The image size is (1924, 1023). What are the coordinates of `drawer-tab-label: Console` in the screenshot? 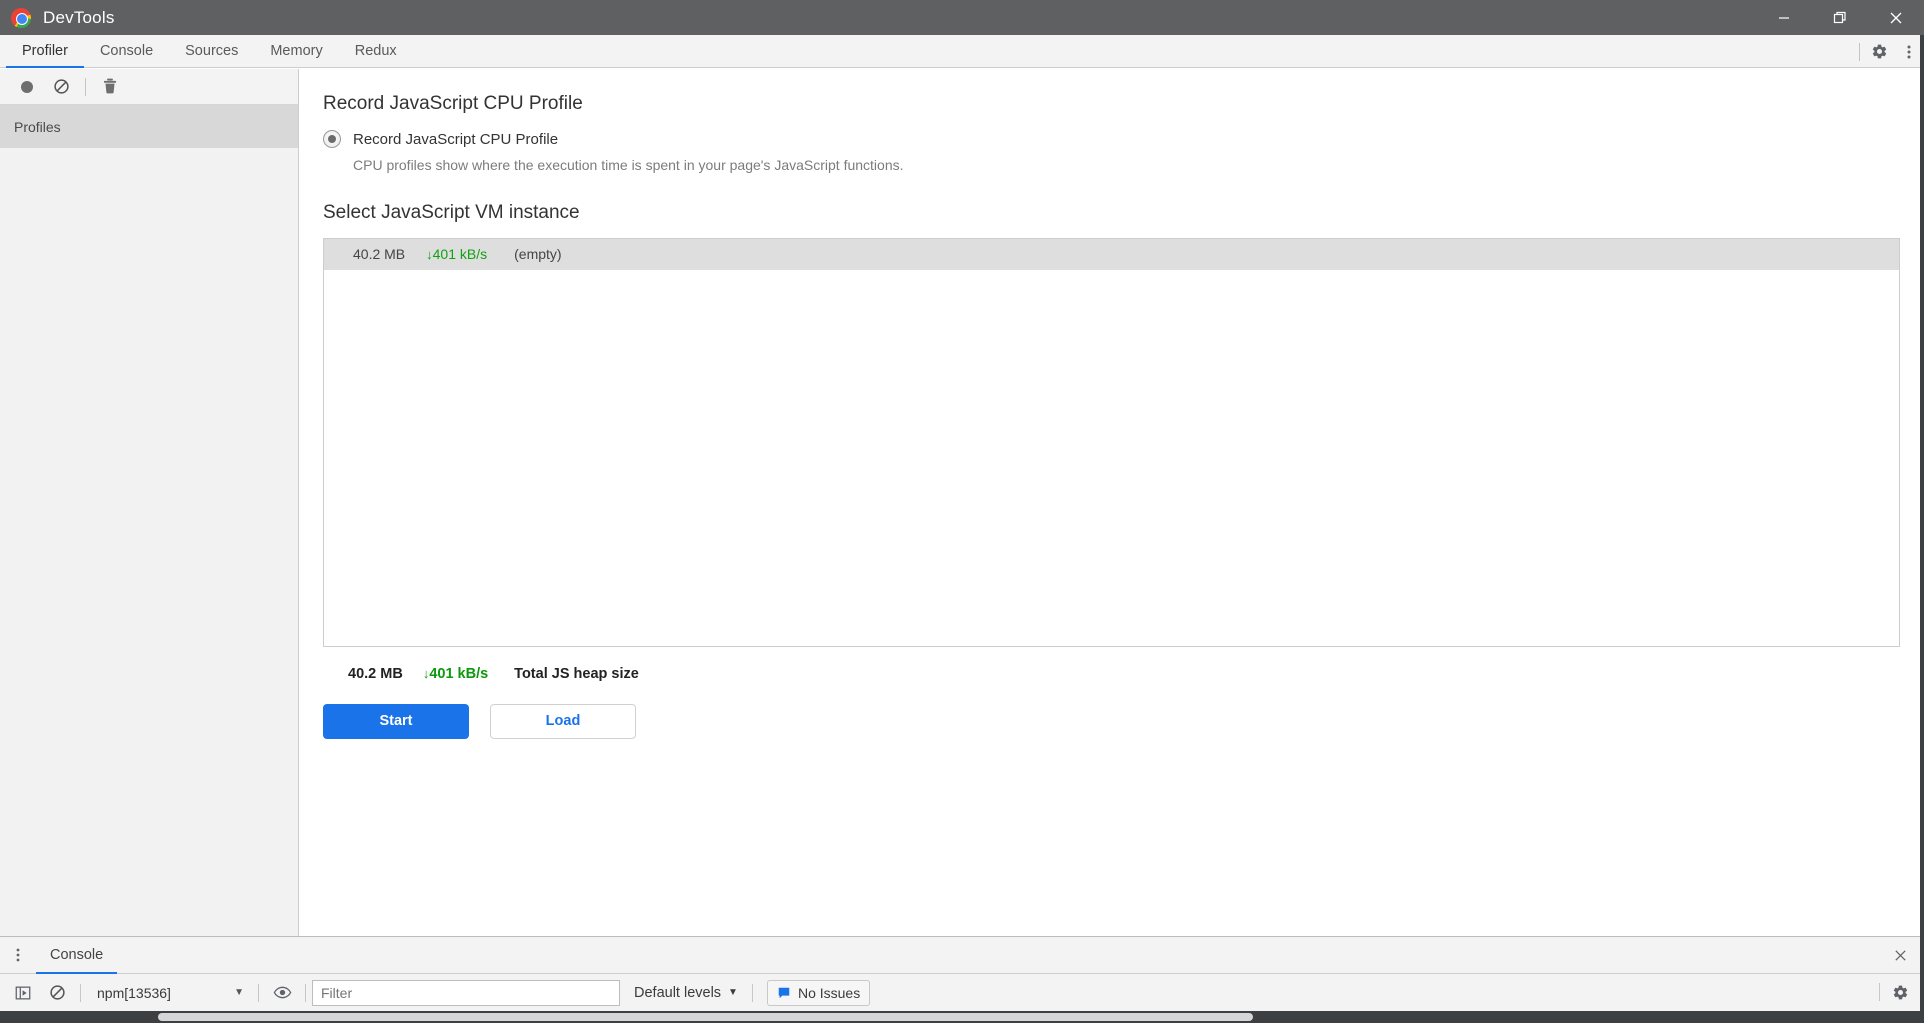 It's located at (77, 955).